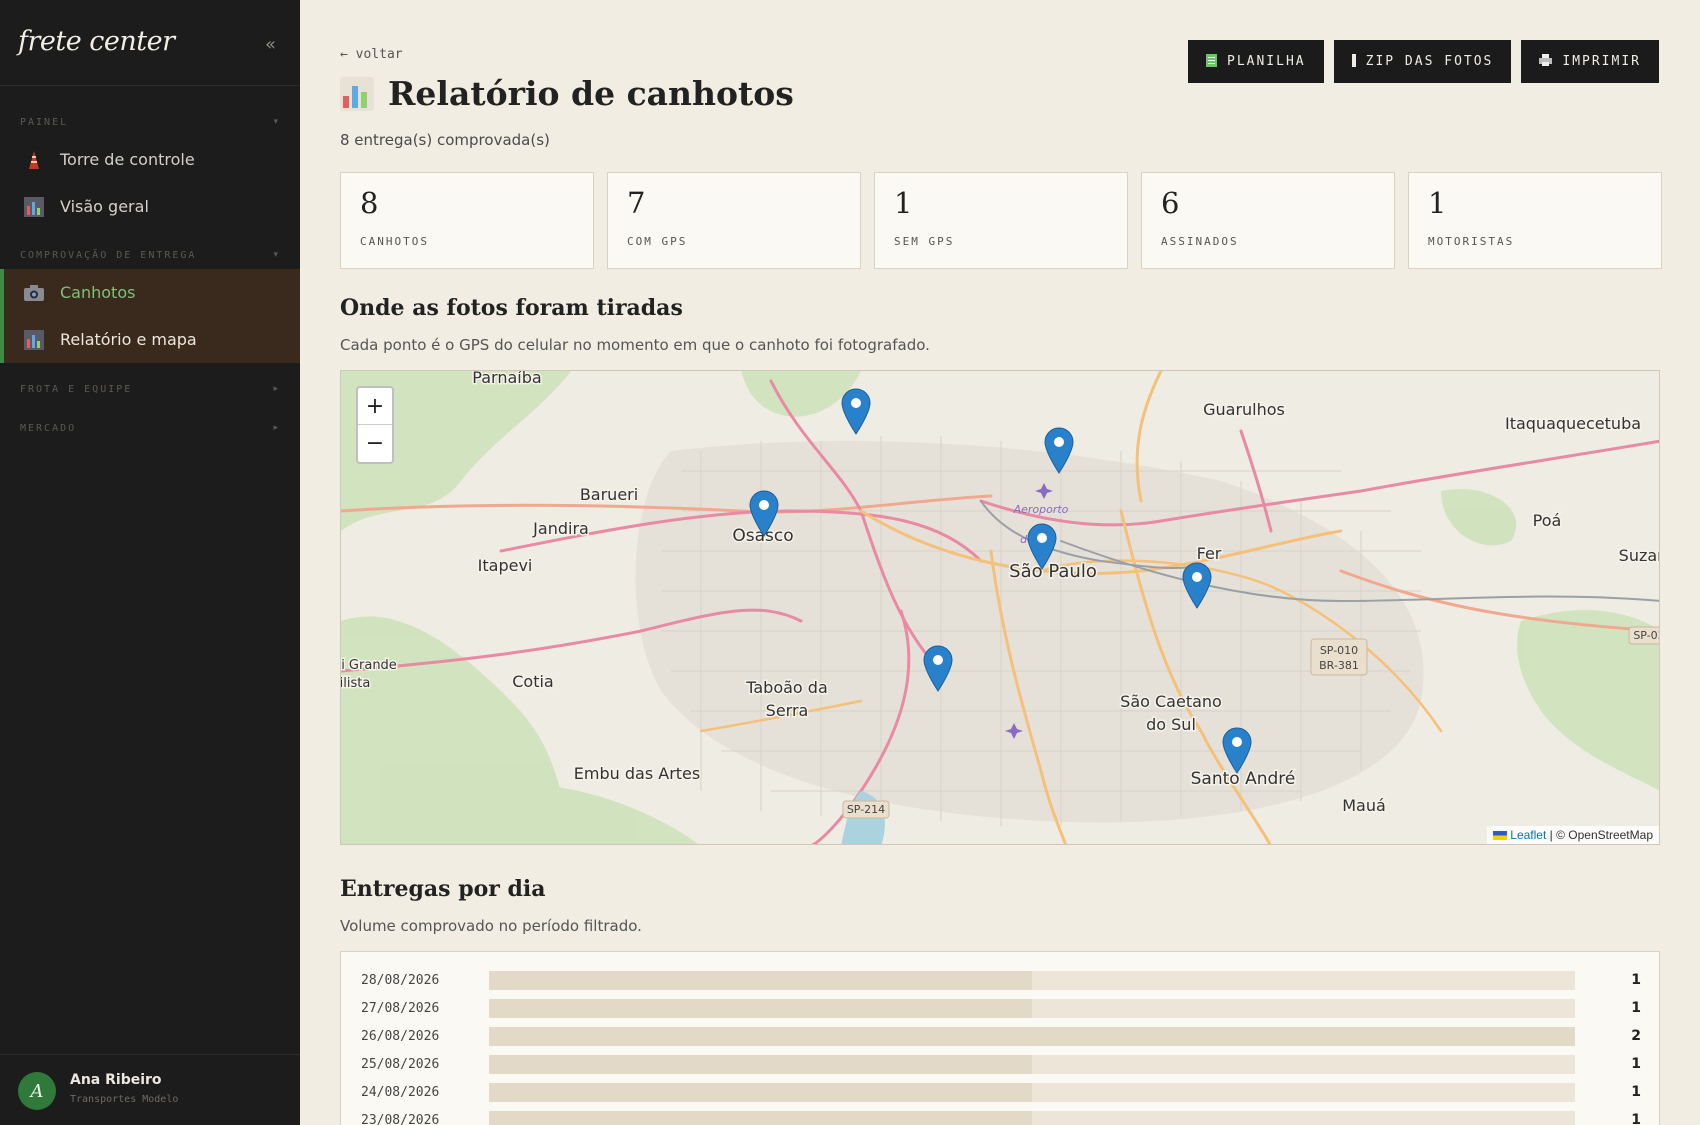  I want to click on map-label: Aeroporto, so click(1041, 509).